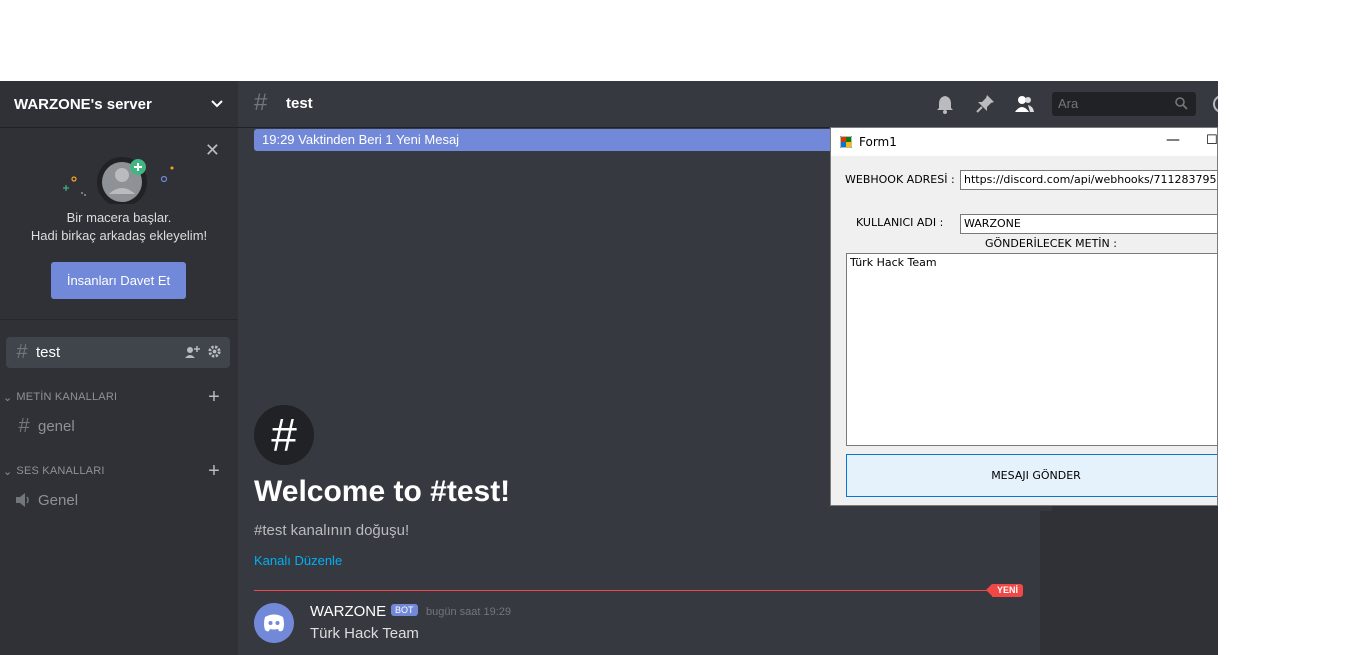  Describe the element at coordinates (1031, 475) in the screenshot. I see `send-message-button: MESAJI GÖNDER` at that location.